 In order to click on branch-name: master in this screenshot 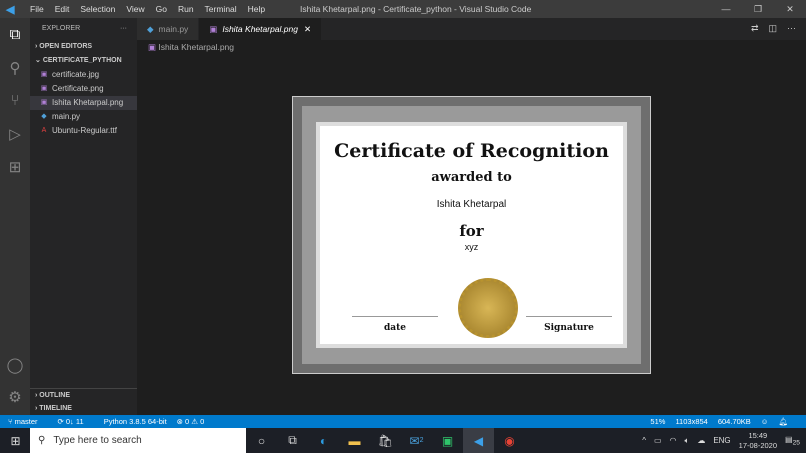, I will do `click(26, 421)`.